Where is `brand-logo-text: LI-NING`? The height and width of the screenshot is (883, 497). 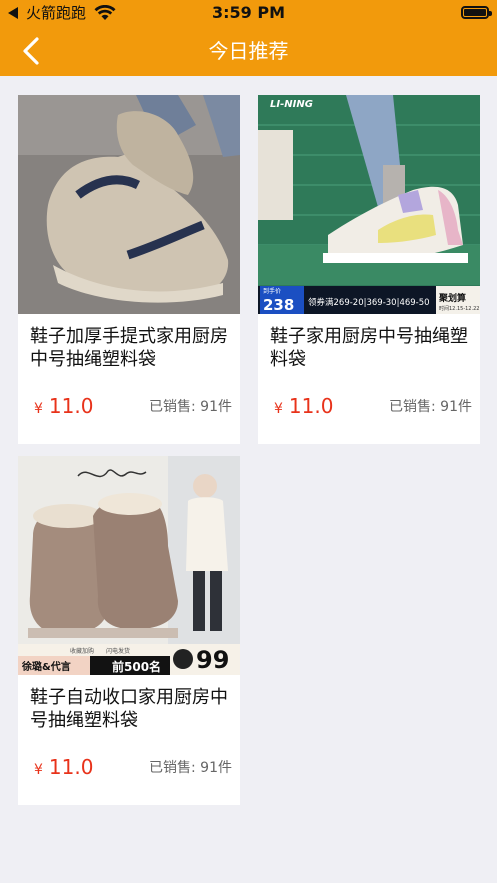 brand-logo-text: LI-NING is located at coordinates (291, 104).